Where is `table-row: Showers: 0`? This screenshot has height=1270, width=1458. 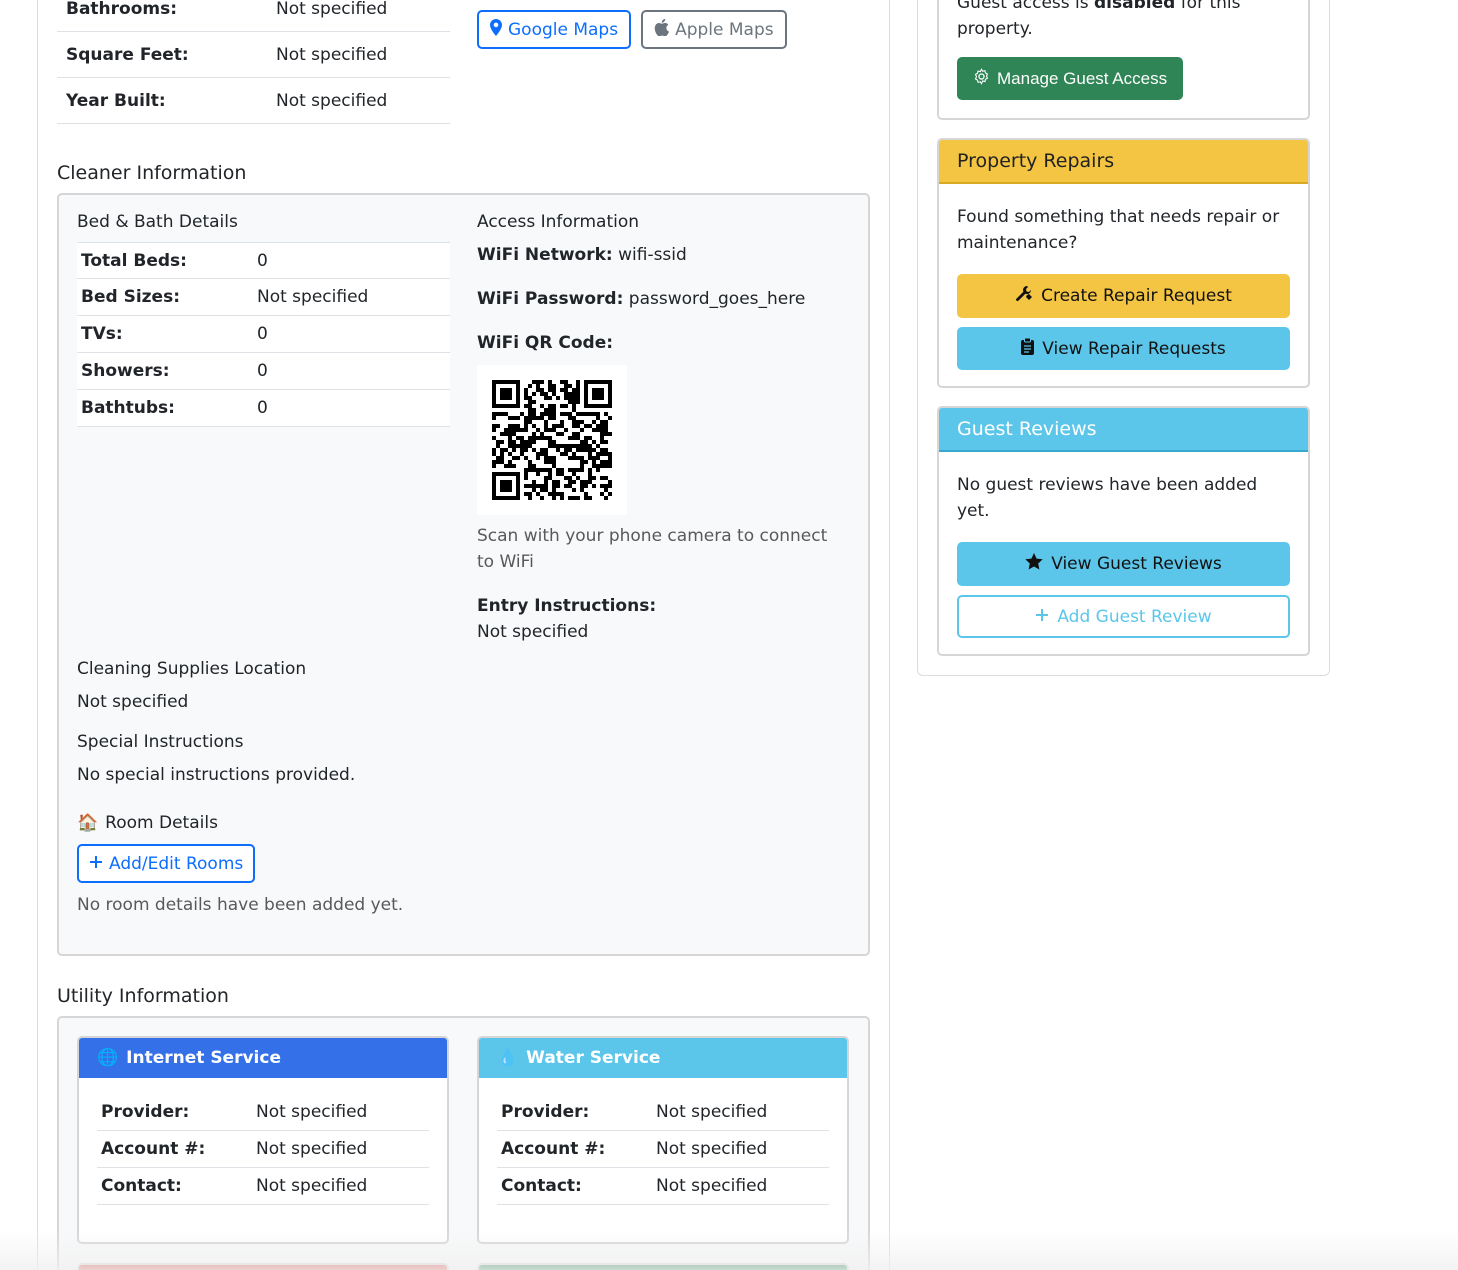
table-row: Showers: 0 is located at coordinates (263, 371).